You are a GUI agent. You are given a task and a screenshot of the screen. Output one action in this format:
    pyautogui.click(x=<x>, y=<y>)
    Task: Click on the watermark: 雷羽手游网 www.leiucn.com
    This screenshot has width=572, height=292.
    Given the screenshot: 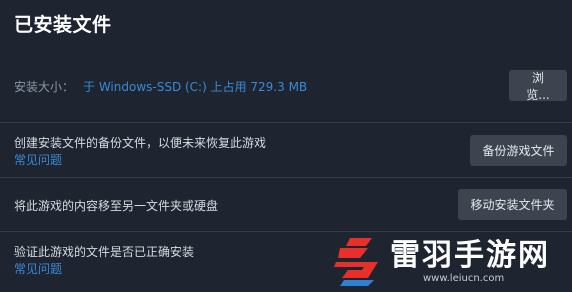 What is the action you would take?
    pyautogui.click(x=448, y=260)
    